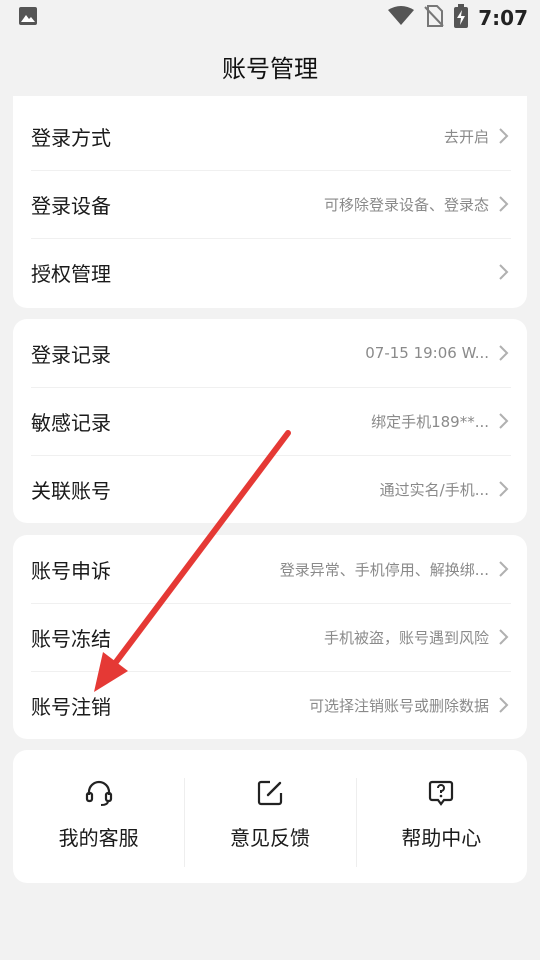 Image resolution: width=540 pixels, height=960 pixels. Describe the element at coordinates (434, 18) in the screenshot. I see `no-sim-icon` at that location.